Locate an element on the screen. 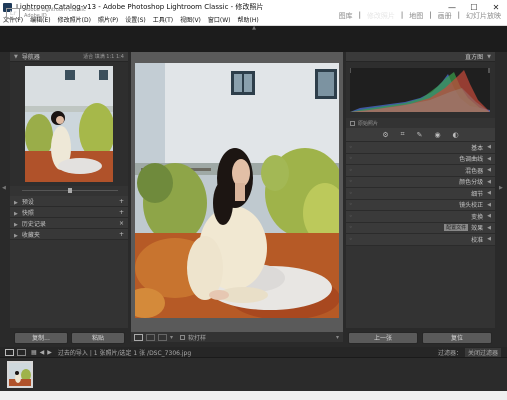  section-label: 基本 is located at coordinates (477, 148).